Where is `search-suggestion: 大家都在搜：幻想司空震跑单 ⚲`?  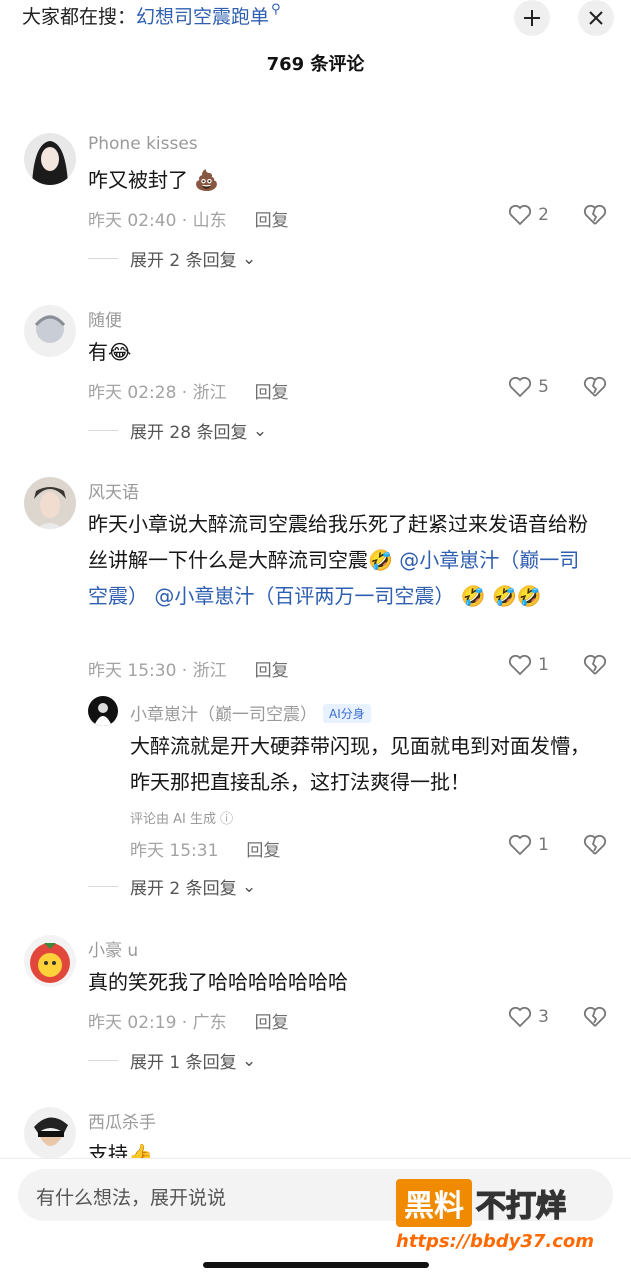
search-suggestion: 大家都在搜：幻想司空震跑单 ⚲ is located at coordinates (151, 15).